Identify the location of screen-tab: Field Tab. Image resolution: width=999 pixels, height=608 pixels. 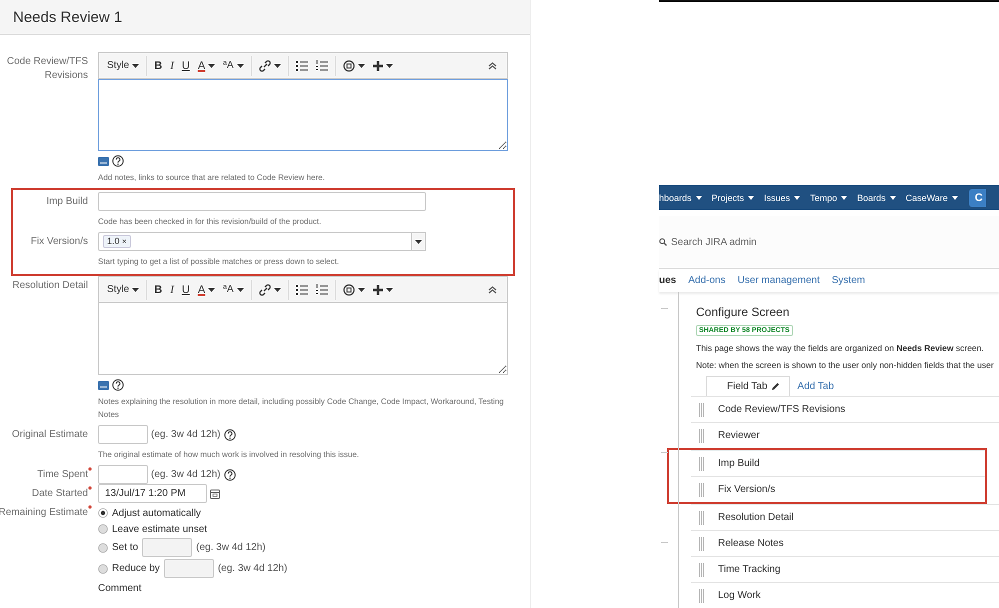
(748, 386).